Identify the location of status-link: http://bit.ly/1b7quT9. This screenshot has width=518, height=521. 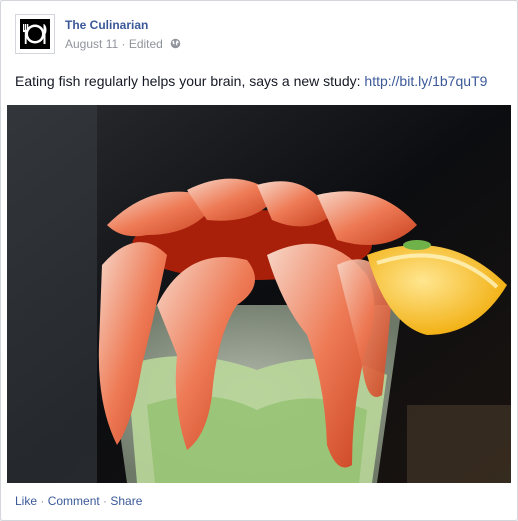
(425, 81).